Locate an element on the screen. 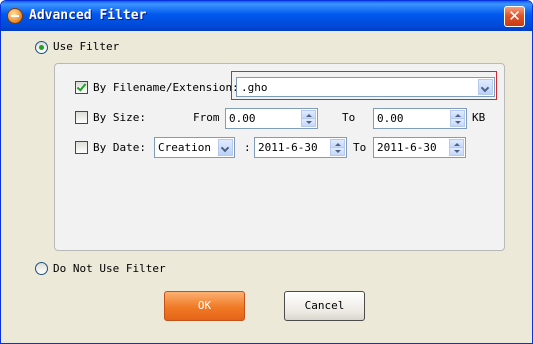 This screenshot has height=344, width=533. filename-combo: .gho is located at coordinates (365, 87).